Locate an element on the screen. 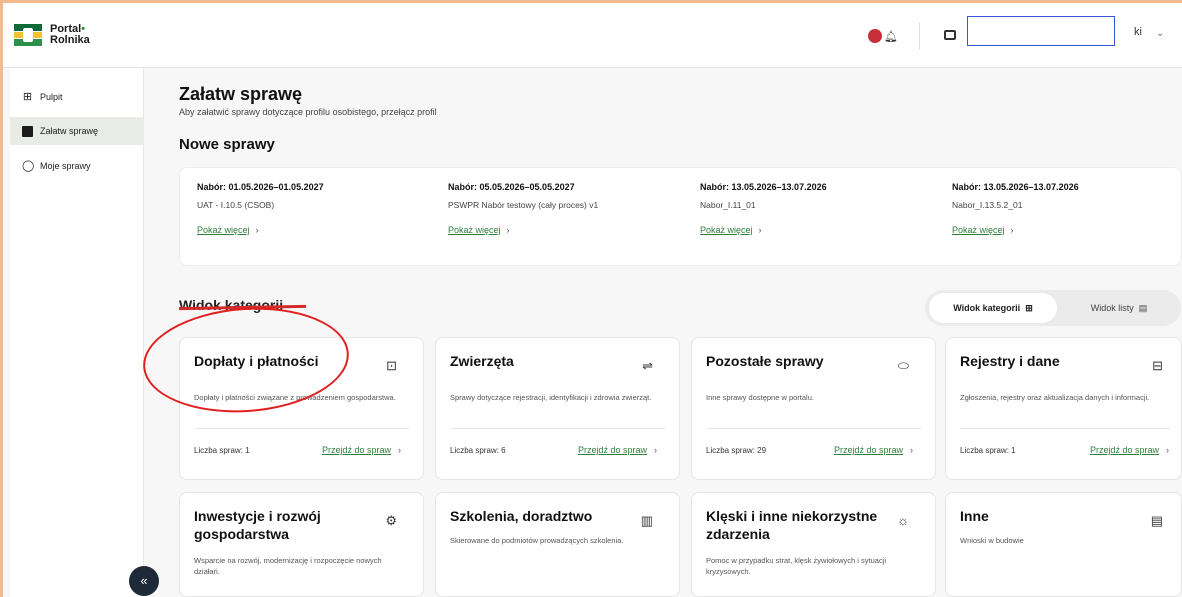 This screenshot has height=597, width=1182. book-icon: ▥ is located at coordinates (646, 520).